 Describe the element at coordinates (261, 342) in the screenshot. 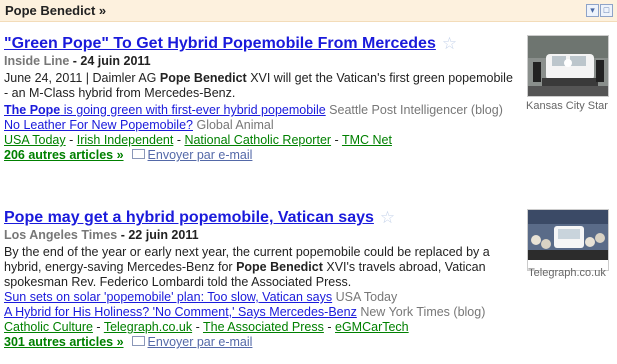

I see `story-actions: 301 autres articles » Envoyer par e-mail` at that location.